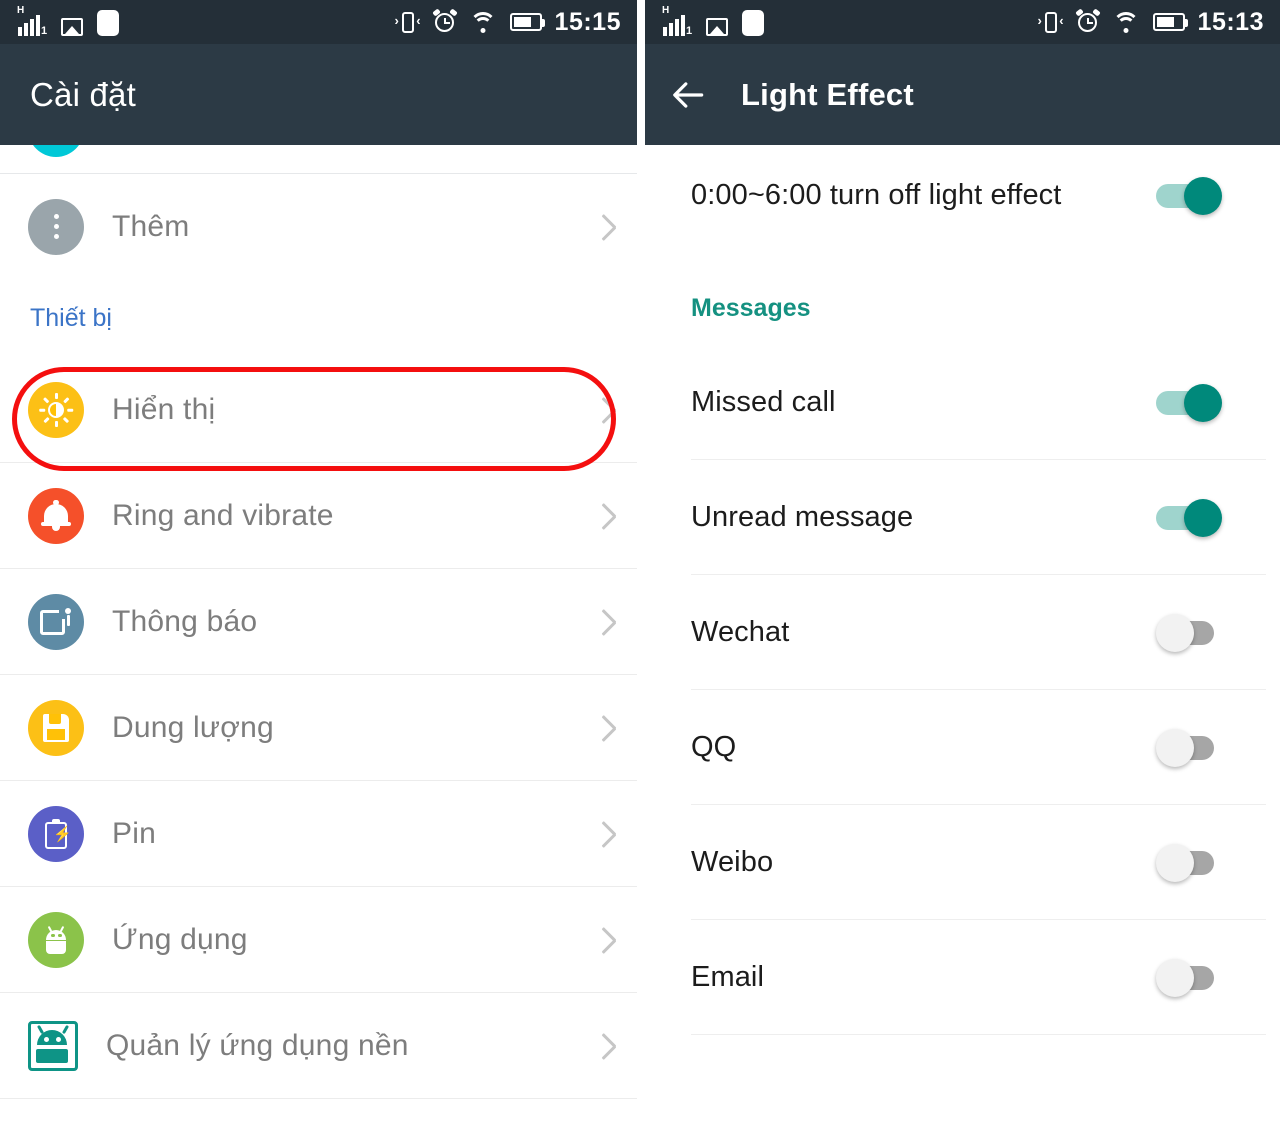 The height and width of the screenshot is (1131, 1280). Describe the element at coordinates (962, 22) in the screenshot. I see `status-bar-right: H 1 › ‹ 15:13` at that location.